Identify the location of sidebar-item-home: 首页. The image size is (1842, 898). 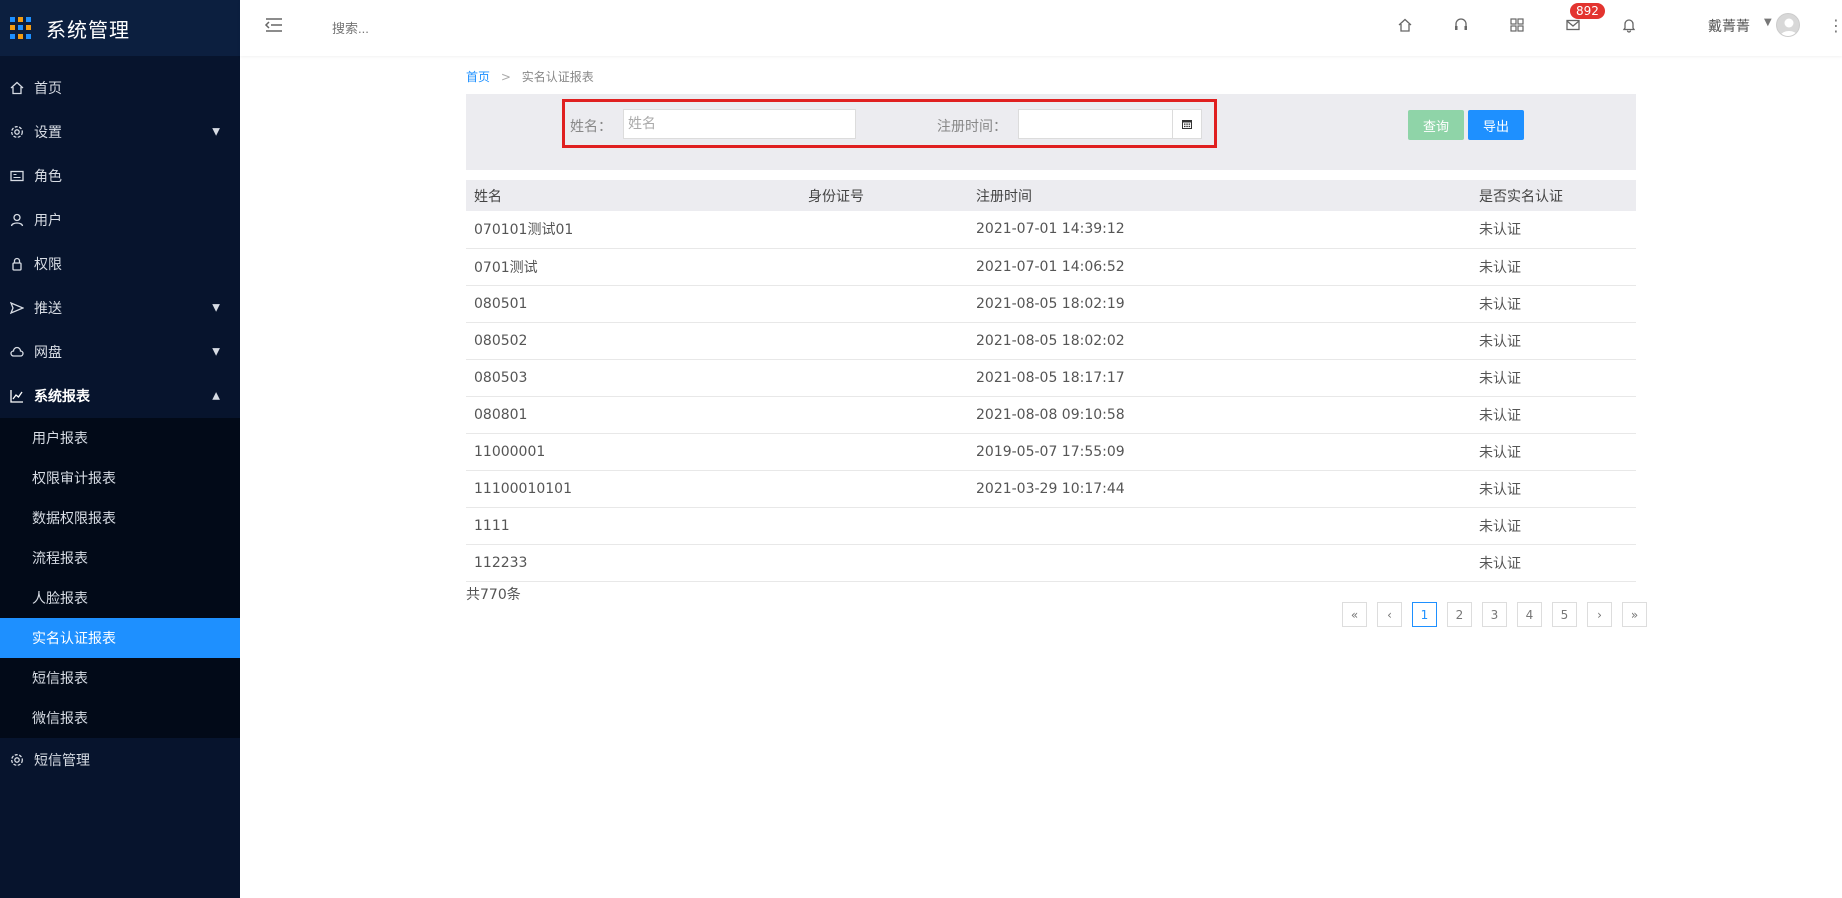
(120, 88).